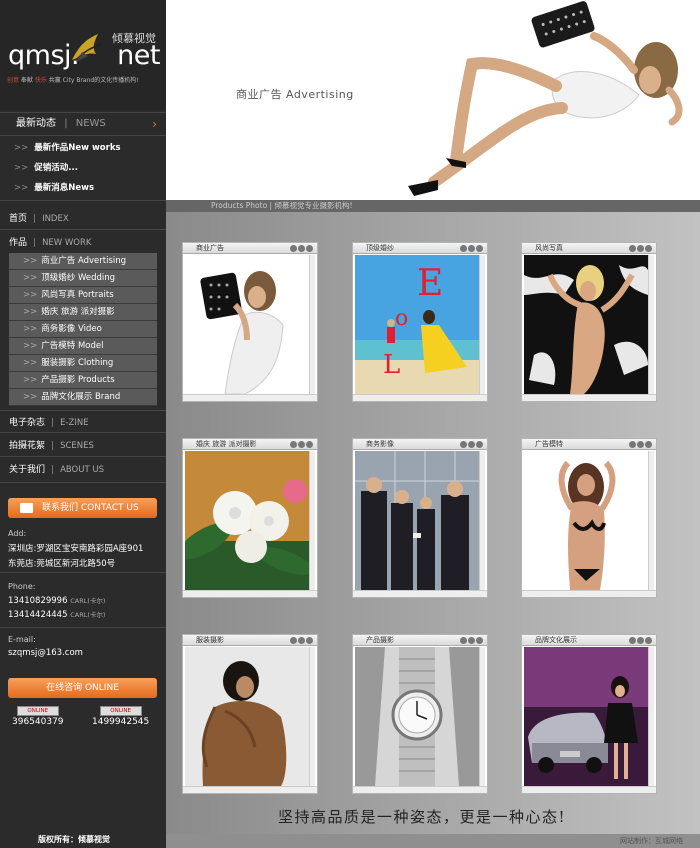 This screenshot has width=700, height=848. I want to click on card-title: 服装摄影, so click(250, 640).